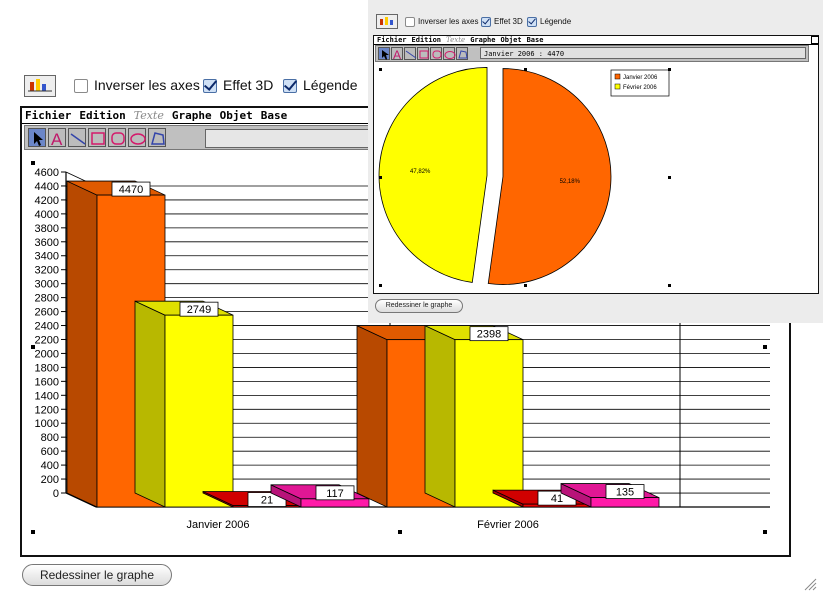 Image resolution: width=823 pixels, height=593 pixels. I want to click on pie-chart: 52,18% 47,82% Janvier 2006 Février 2006, so click(524, 176).